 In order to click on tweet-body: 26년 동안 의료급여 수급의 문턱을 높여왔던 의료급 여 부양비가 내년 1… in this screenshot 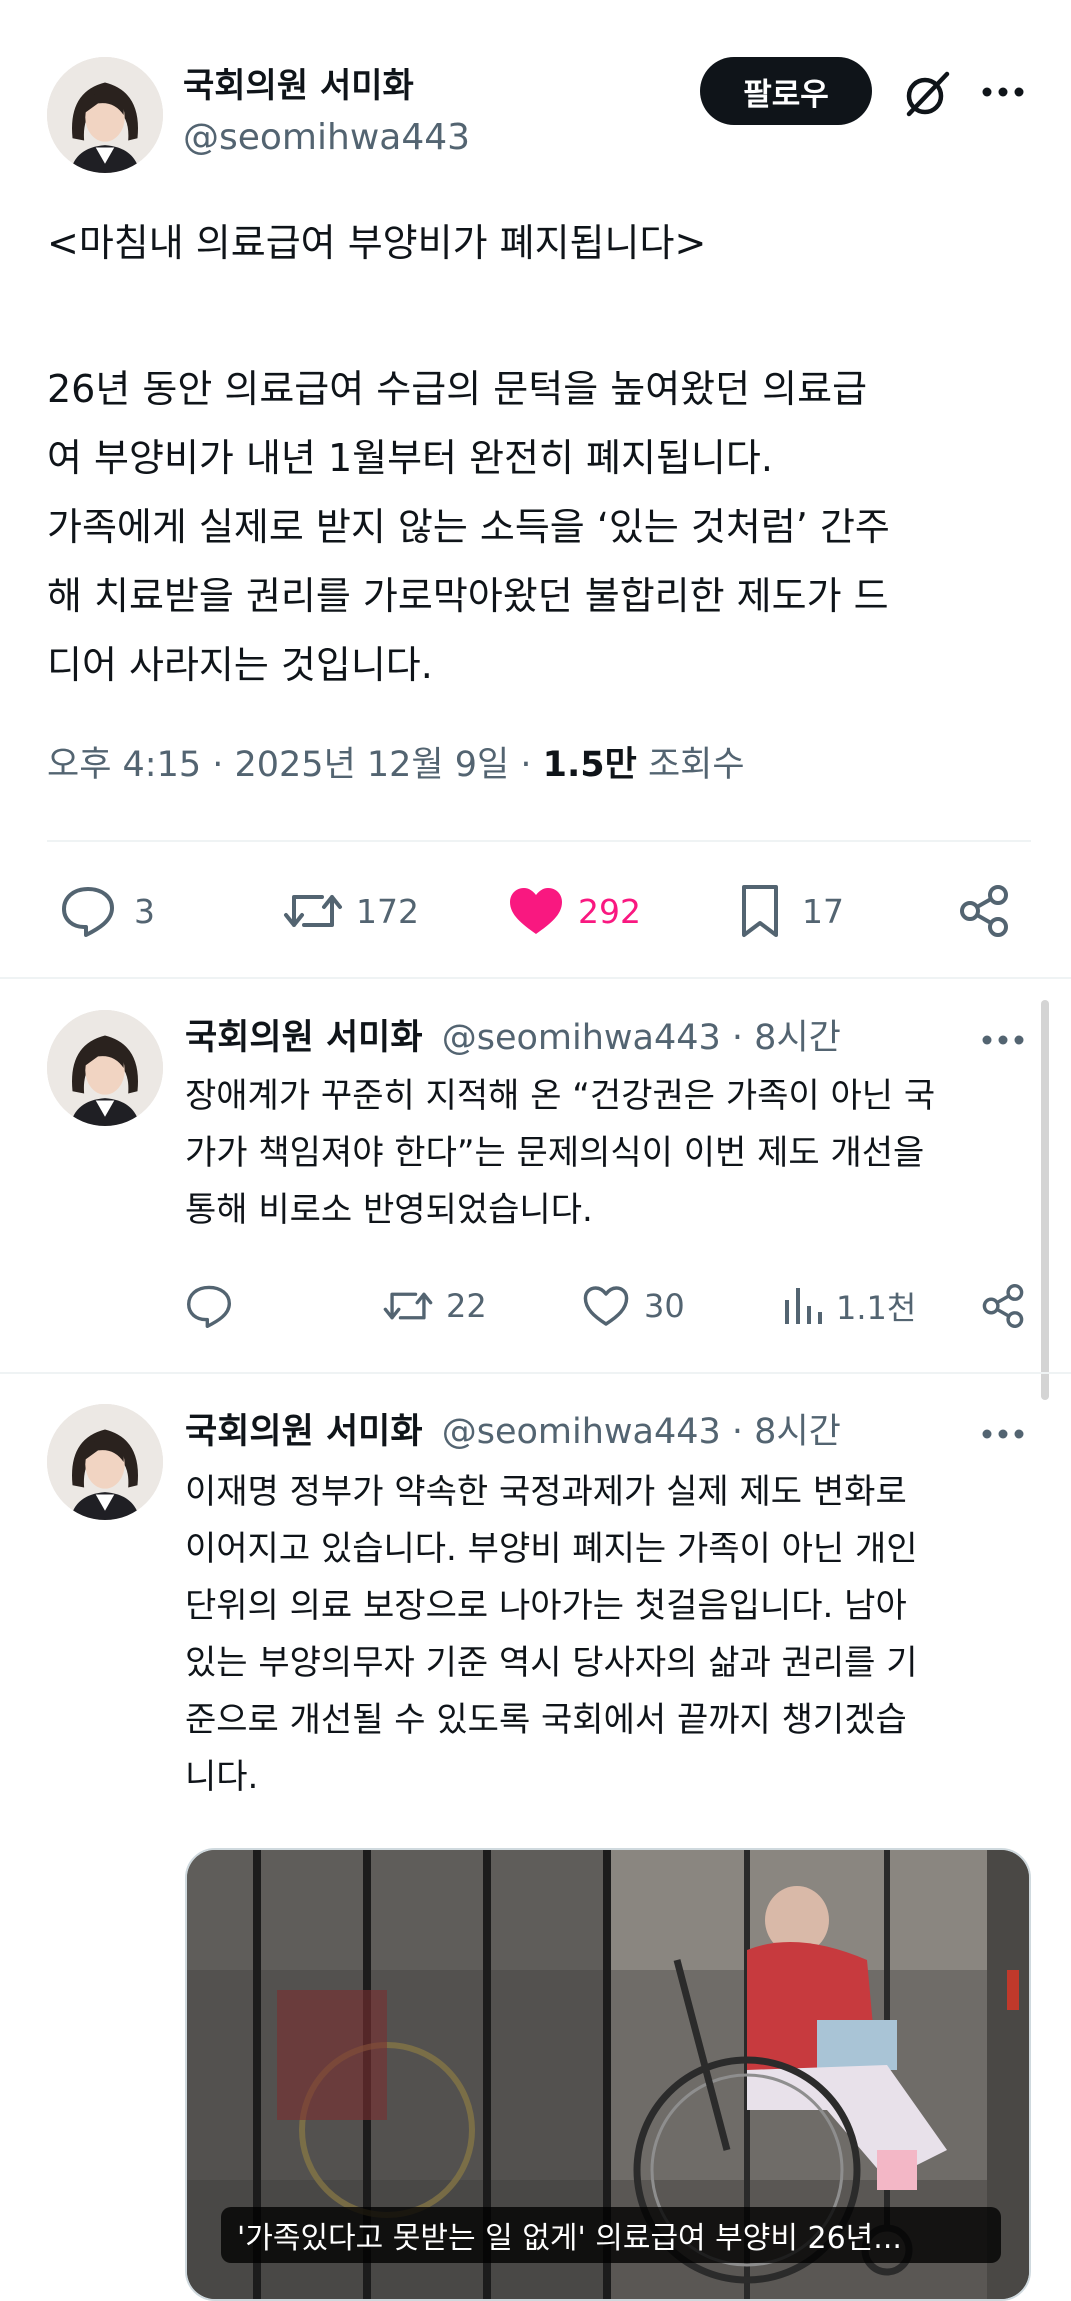, I will do `click(468, 527)`.